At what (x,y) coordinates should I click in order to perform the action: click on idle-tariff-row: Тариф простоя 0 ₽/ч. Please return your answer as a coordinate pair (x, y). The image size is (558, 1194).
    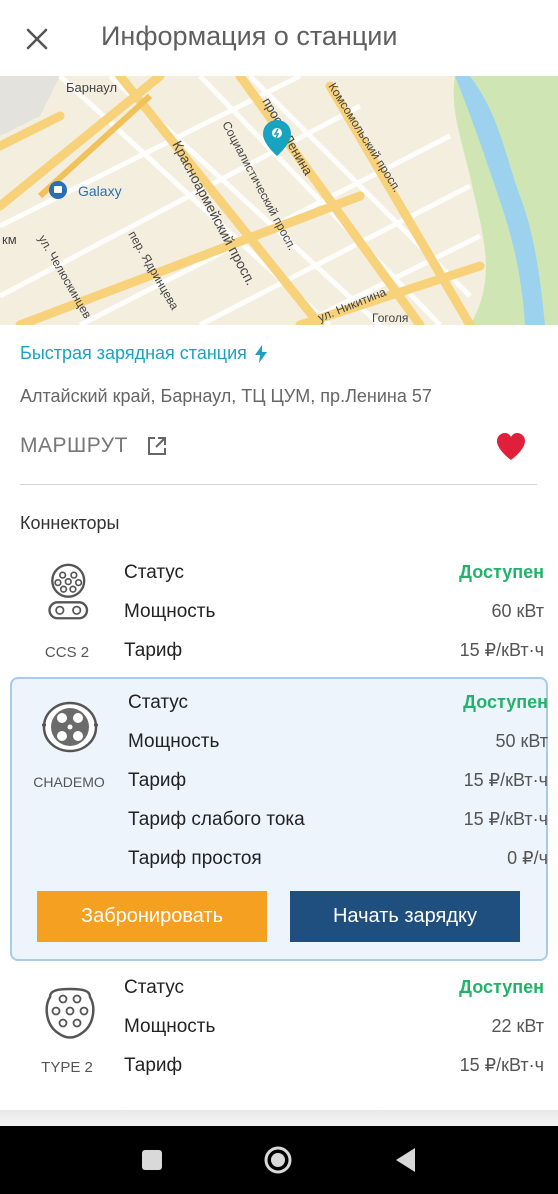
    Looking at the image, I should click on (338, 862).